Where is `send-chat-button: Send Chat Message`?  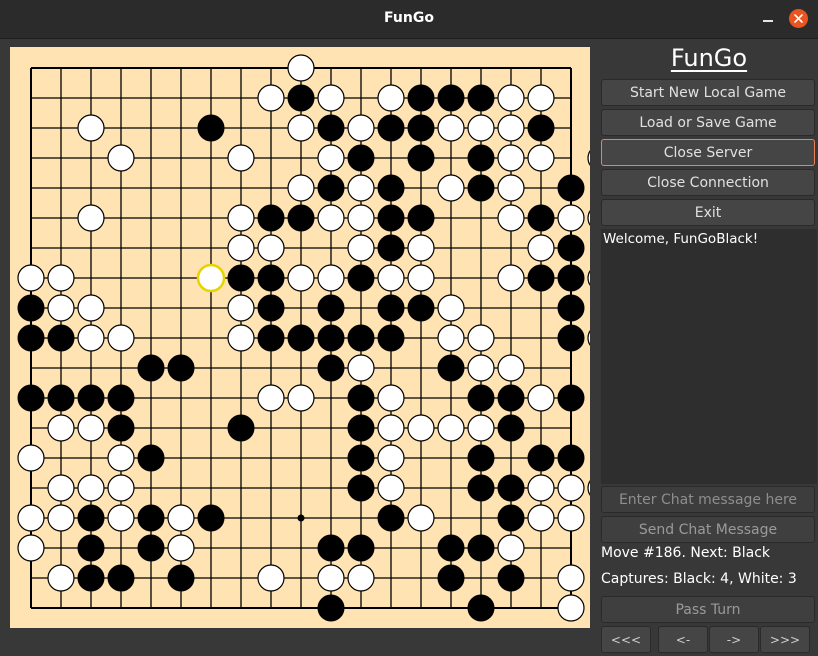
send-chat-button: Send Chat Message is located at coordinates (708, 529).